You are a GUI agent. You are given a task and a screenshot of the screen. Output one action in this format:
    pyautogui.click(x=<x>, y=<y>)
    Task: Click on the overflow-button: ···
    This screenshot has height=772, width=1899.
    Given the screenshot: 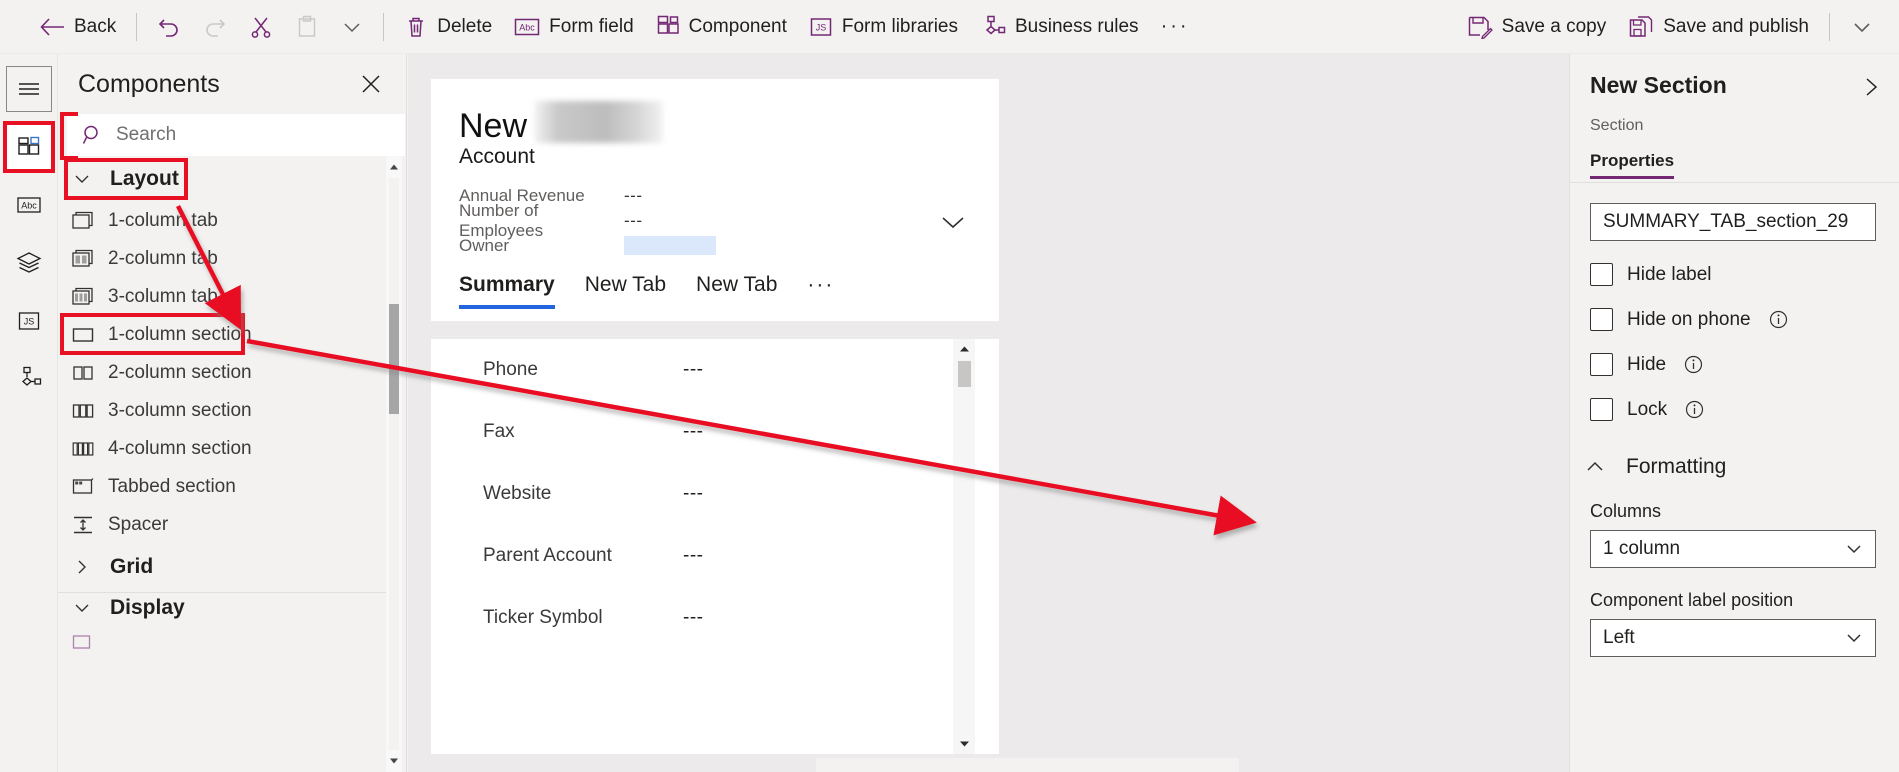 What is the action you would take?
    pyautogui.click(x=1175, y=27)
    